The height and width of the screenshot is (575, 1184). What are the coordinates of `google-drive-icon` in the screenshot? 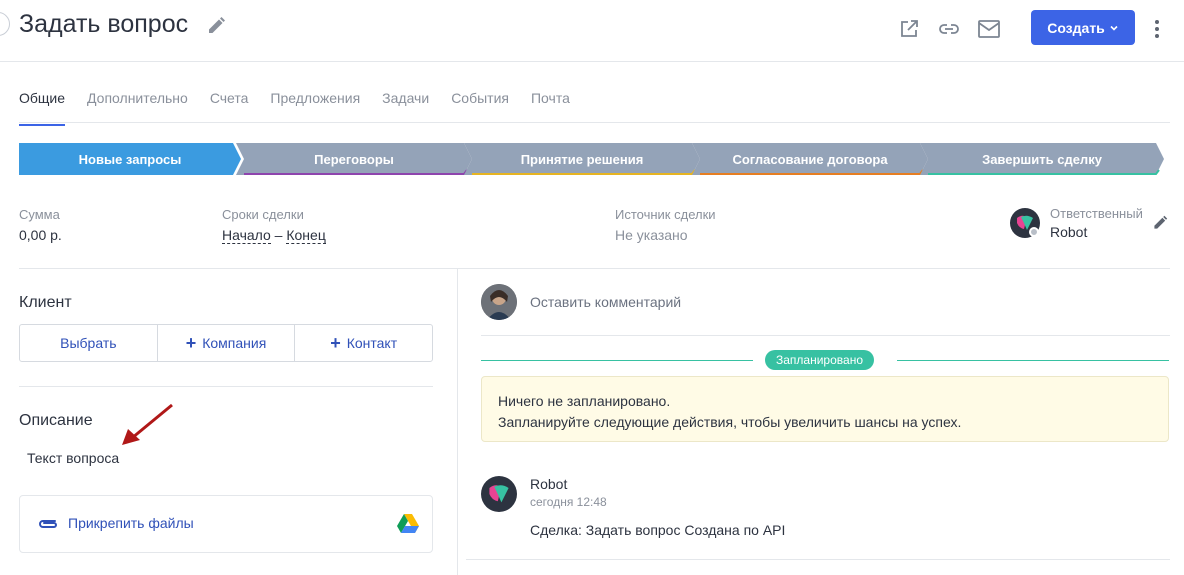 It's located at (408, 524).